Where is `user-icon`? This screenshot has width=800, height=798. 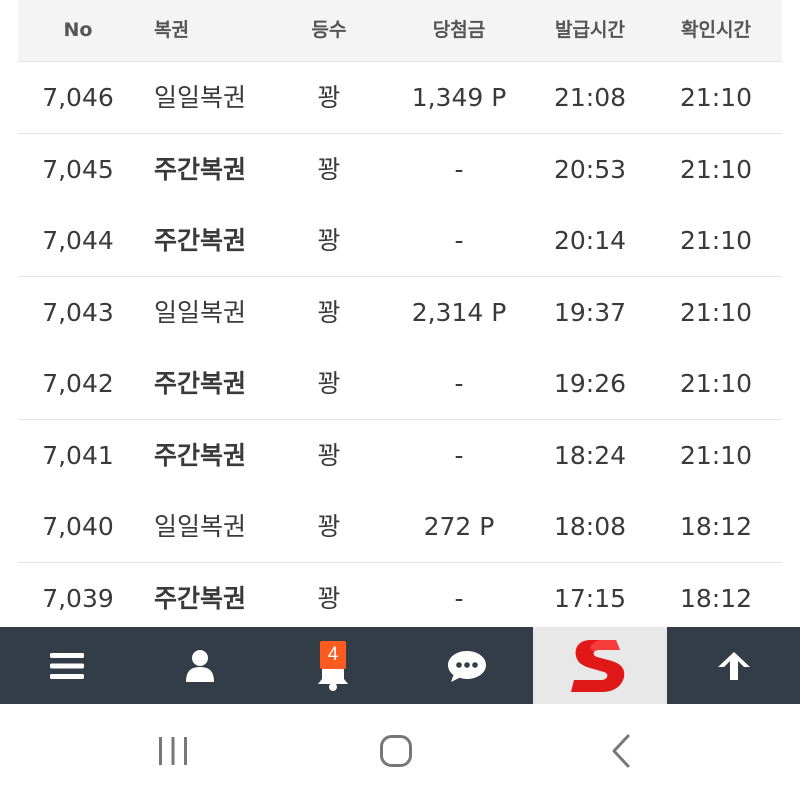 user-icon is located at coordinates (199, 665).